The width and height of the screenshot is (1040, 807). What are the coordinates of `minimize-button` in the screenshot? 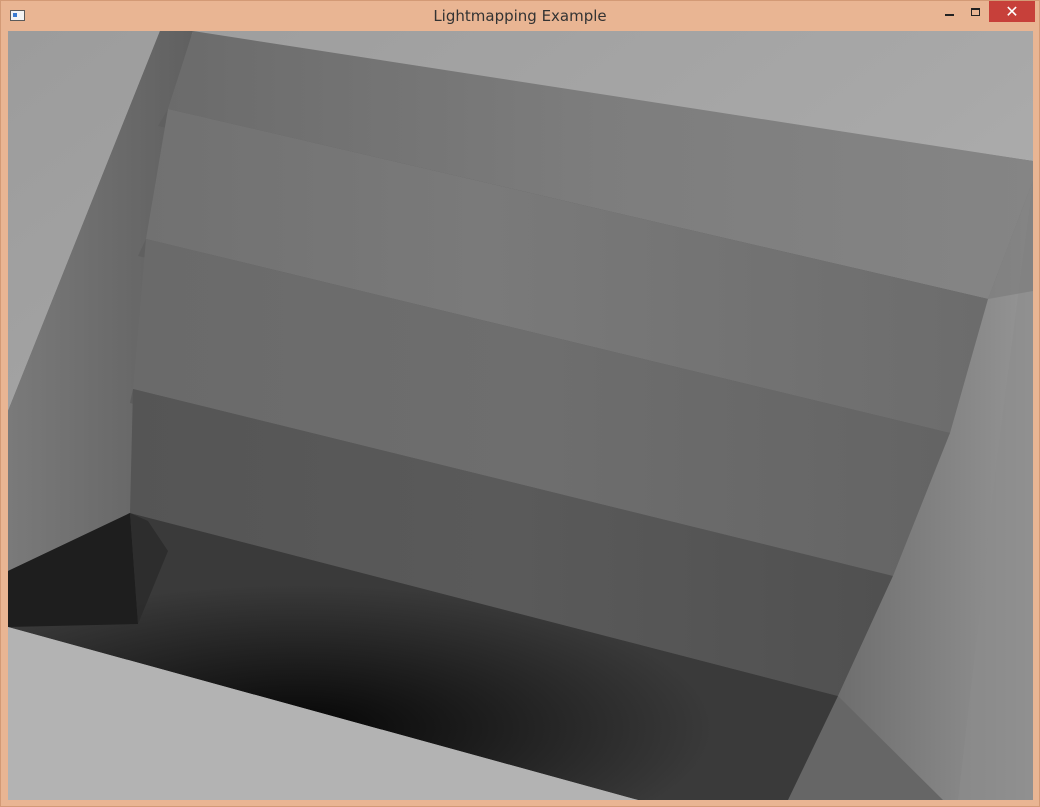 It's located at (949, 11).